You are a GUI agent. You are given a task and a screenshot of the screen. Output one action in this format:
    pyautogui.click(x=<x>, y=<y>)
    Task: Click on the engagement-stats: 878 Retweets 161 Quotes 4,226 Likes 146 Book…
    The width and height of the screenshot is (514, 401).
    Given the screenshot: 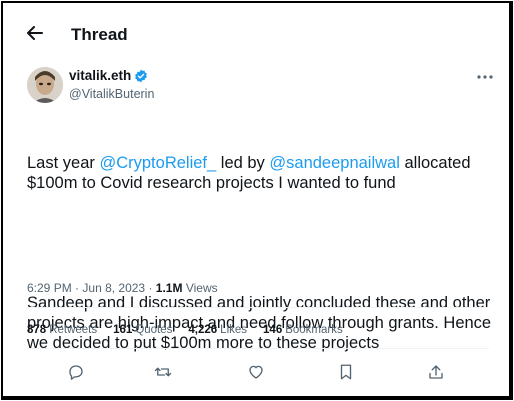 What is the action you would take?
    pyautogui.click(x=185, y=330)
    